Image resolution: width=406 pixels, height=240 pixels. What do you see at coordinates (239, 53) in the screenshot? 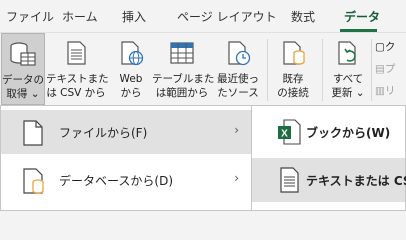
I see `recent-file-clock-icon` at bounding box center [239, 53].